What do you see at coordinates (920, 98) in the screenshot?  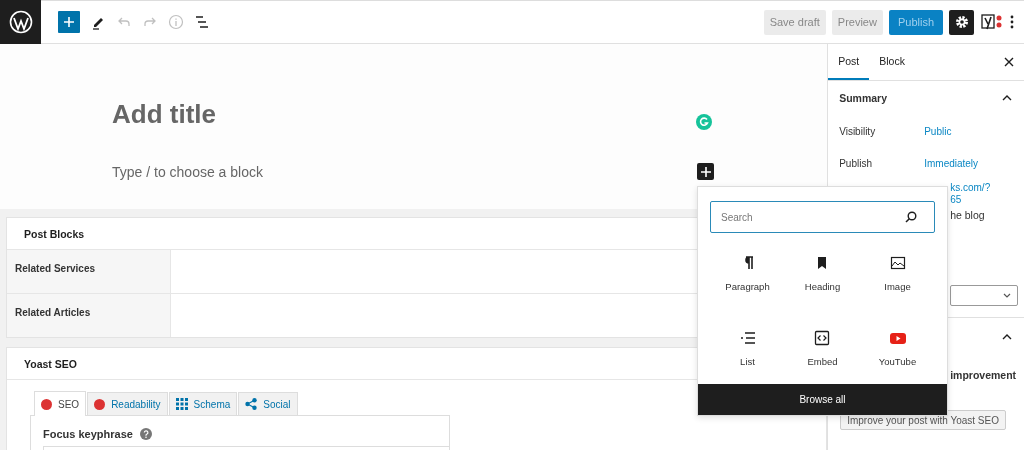 I see `panel-title: Summary` at bounding box center [920, 98].